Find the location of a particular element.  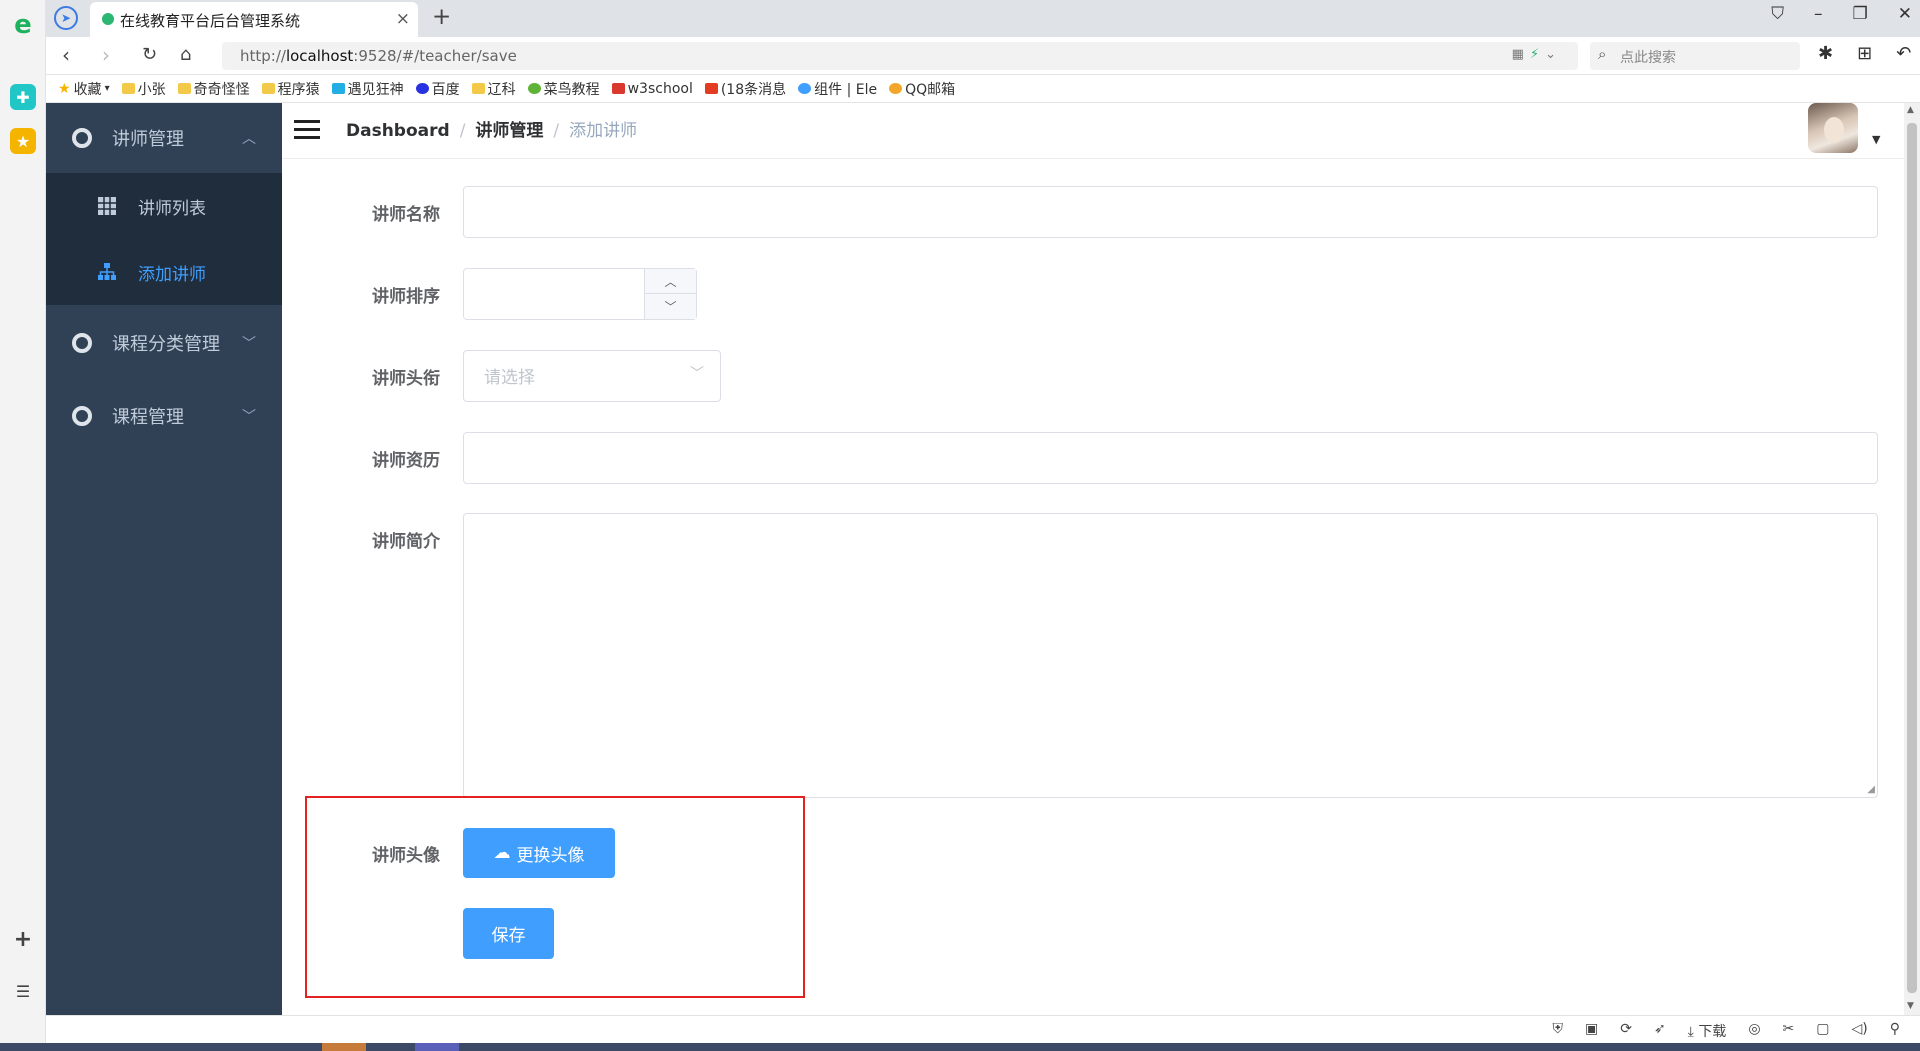

volume-icon: ◁) is located at coordinates (1860, 1031).